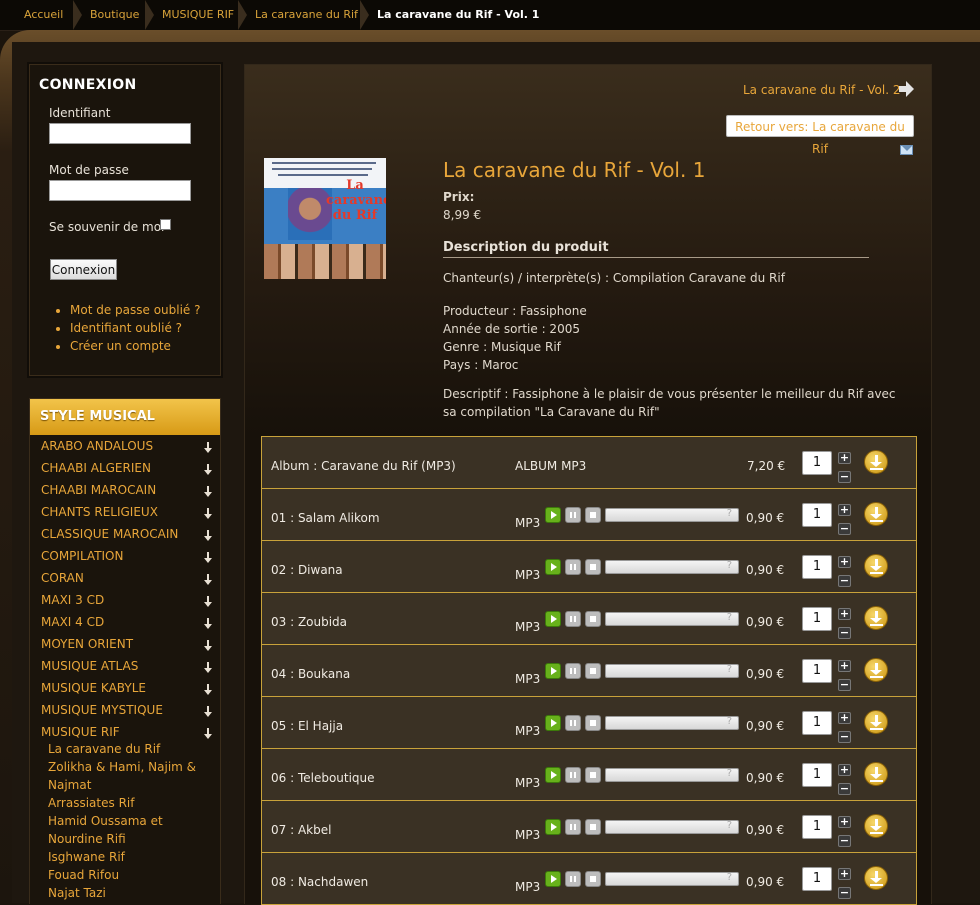 The height and width of the screenshot is (905, 980). What do you see at coordinates (123, 776) in the screenshot?
I see `subcategory-item: Zolikha & Hami, Najim & Najmat` at bounding box center [123, 776].